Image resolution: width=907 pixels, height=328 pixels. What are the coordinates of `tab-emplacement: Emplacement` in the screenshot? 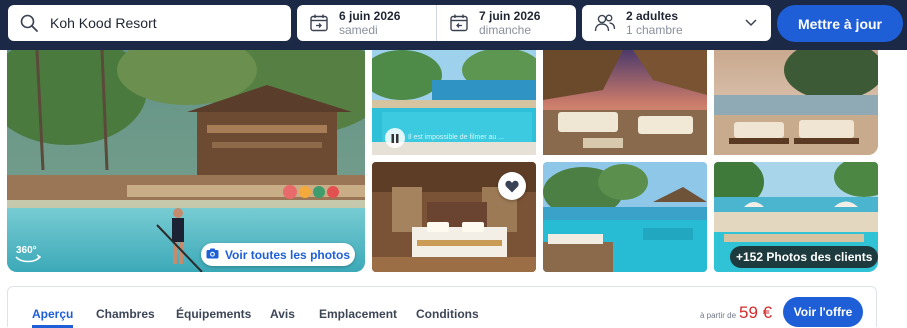 It's located at (358, 314).